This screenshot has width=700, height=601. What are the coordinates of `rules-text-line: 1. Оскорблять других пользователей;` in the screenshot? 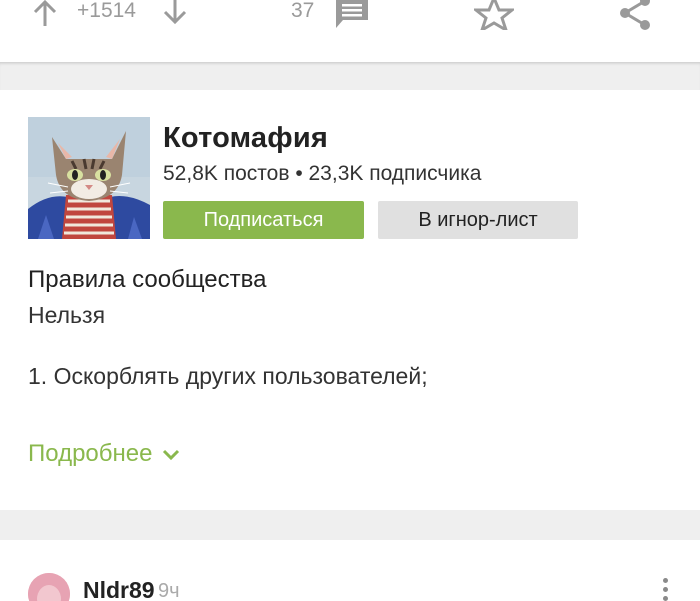 It's located at (228, 376).